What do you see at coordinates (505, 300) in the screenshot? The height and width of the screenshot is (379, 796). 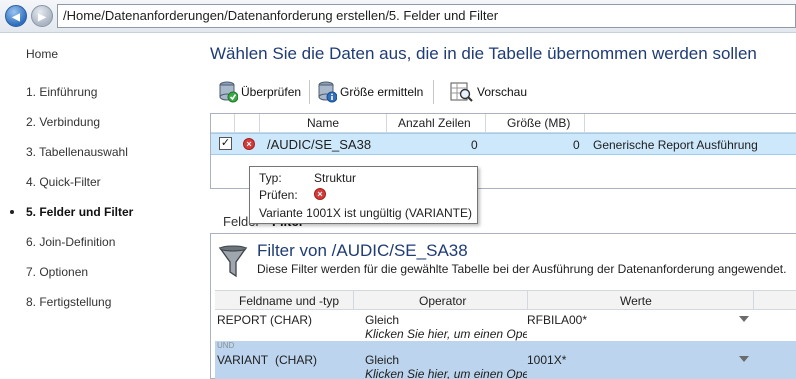 I see `filter-grid-header: Feldname und -typ Operator Werte` at bounding box center [505, 300].